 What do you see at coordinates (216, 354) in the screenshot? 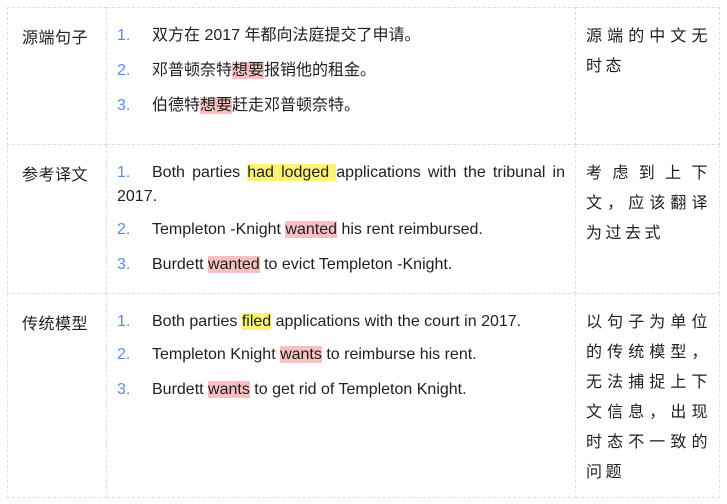
I see `item-text: Templeton Knight` at bounding box center [216, 354].